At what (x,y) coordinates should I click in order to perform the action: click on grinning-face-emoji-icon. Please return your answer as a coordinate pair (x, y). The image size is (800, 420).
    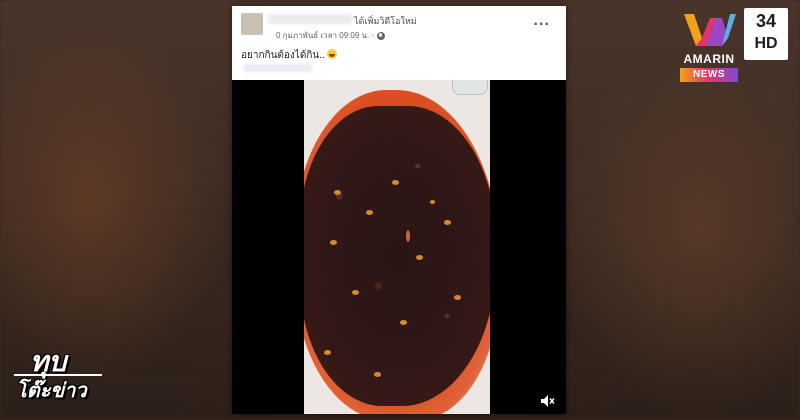
    Looking at the image, I should click on (331, 54).